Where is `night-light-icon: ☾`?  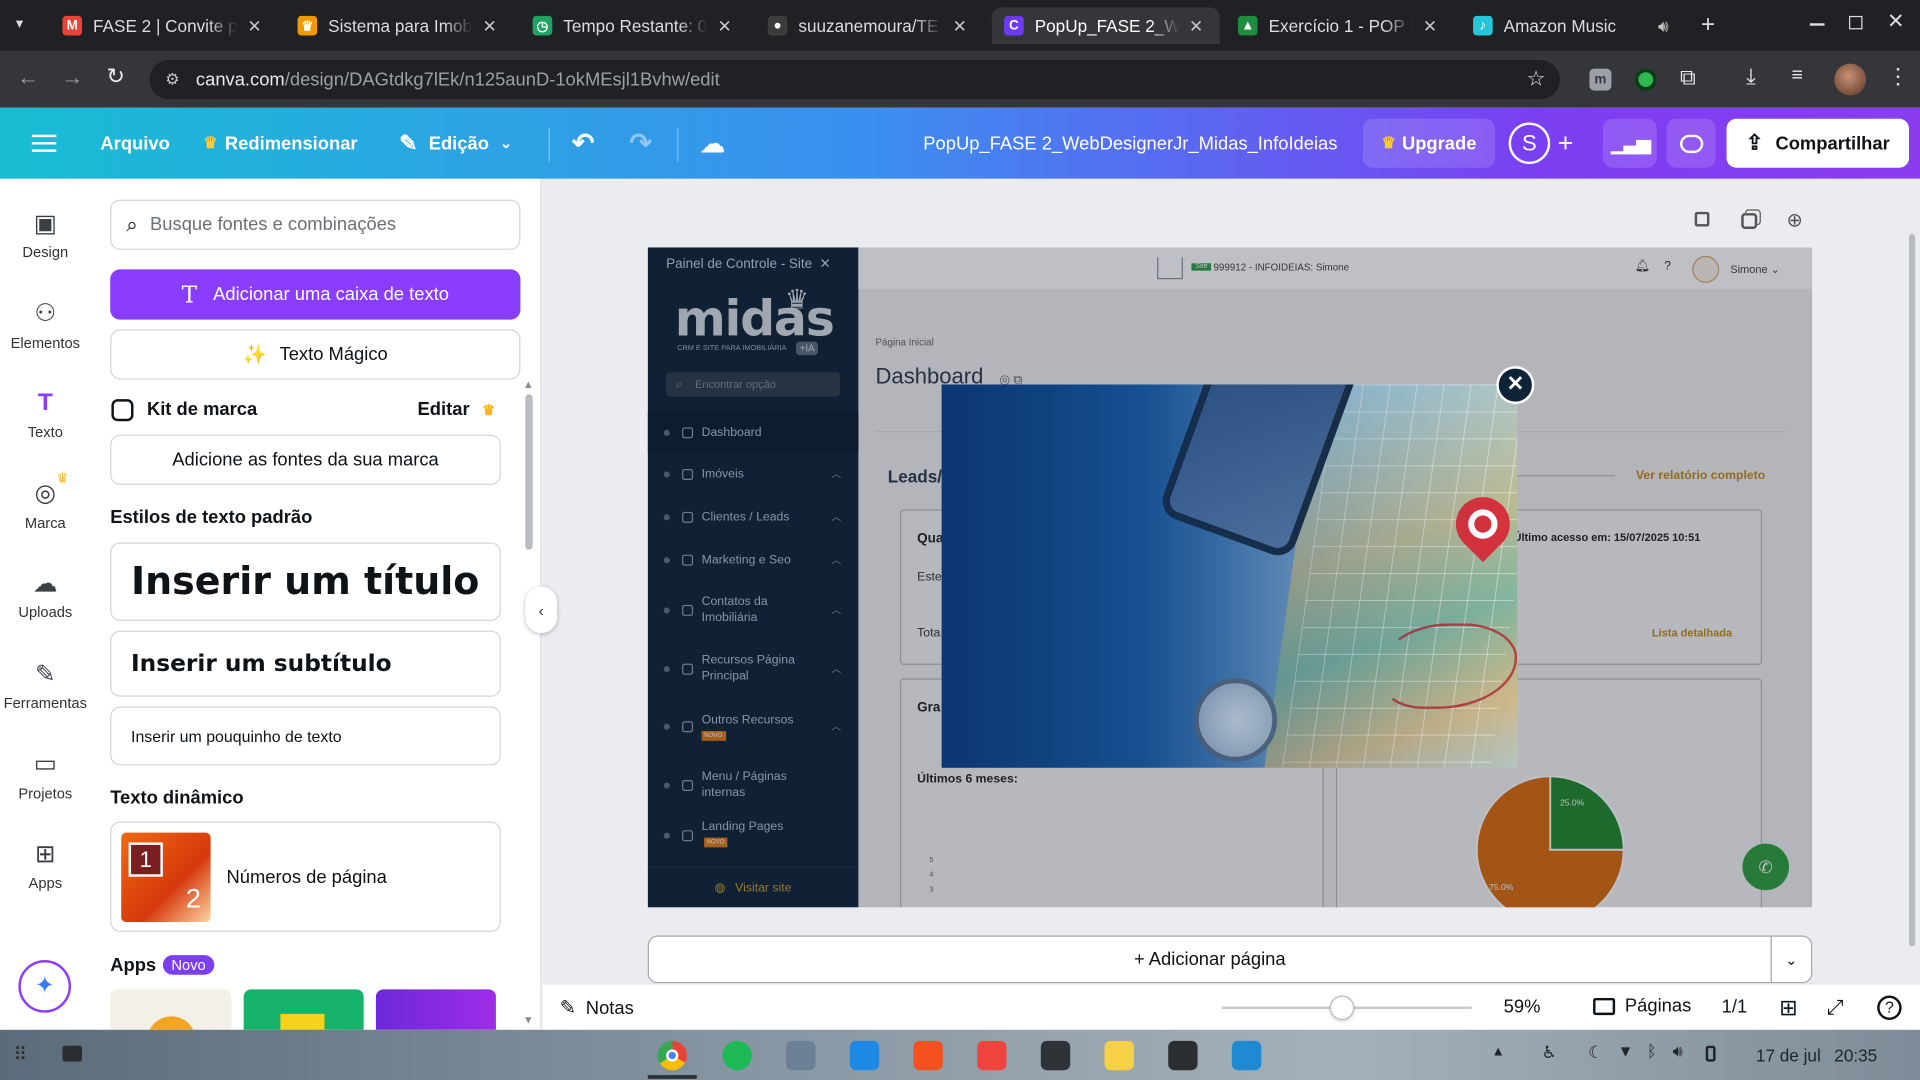 night-light-icon: ☾ is located at coordinates (1595, 1052).